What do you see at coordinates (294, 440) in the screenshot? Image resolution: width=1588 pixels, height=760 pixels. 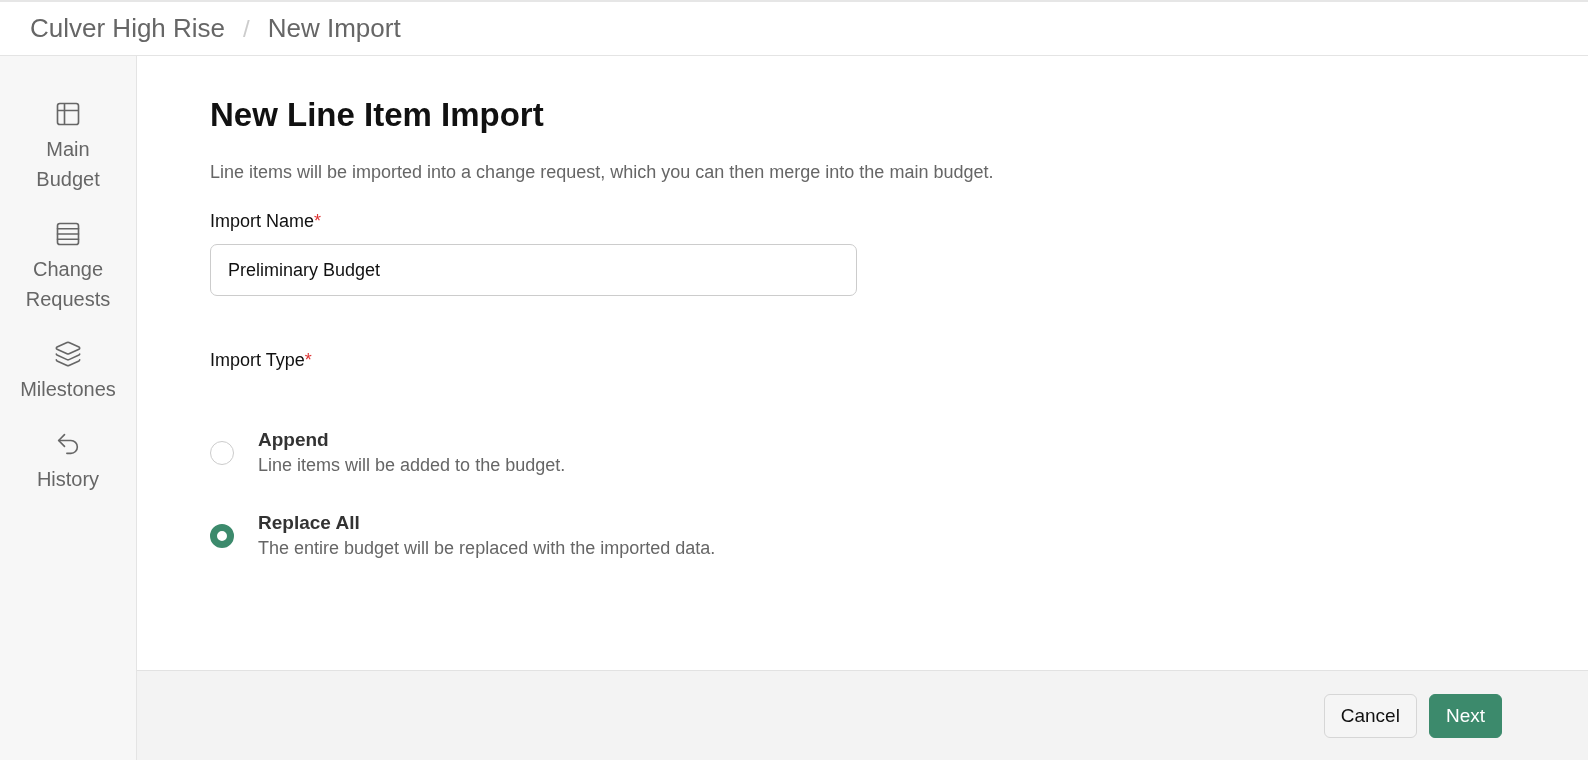 I see `option-label: Append` at bounding box center [294, 440].